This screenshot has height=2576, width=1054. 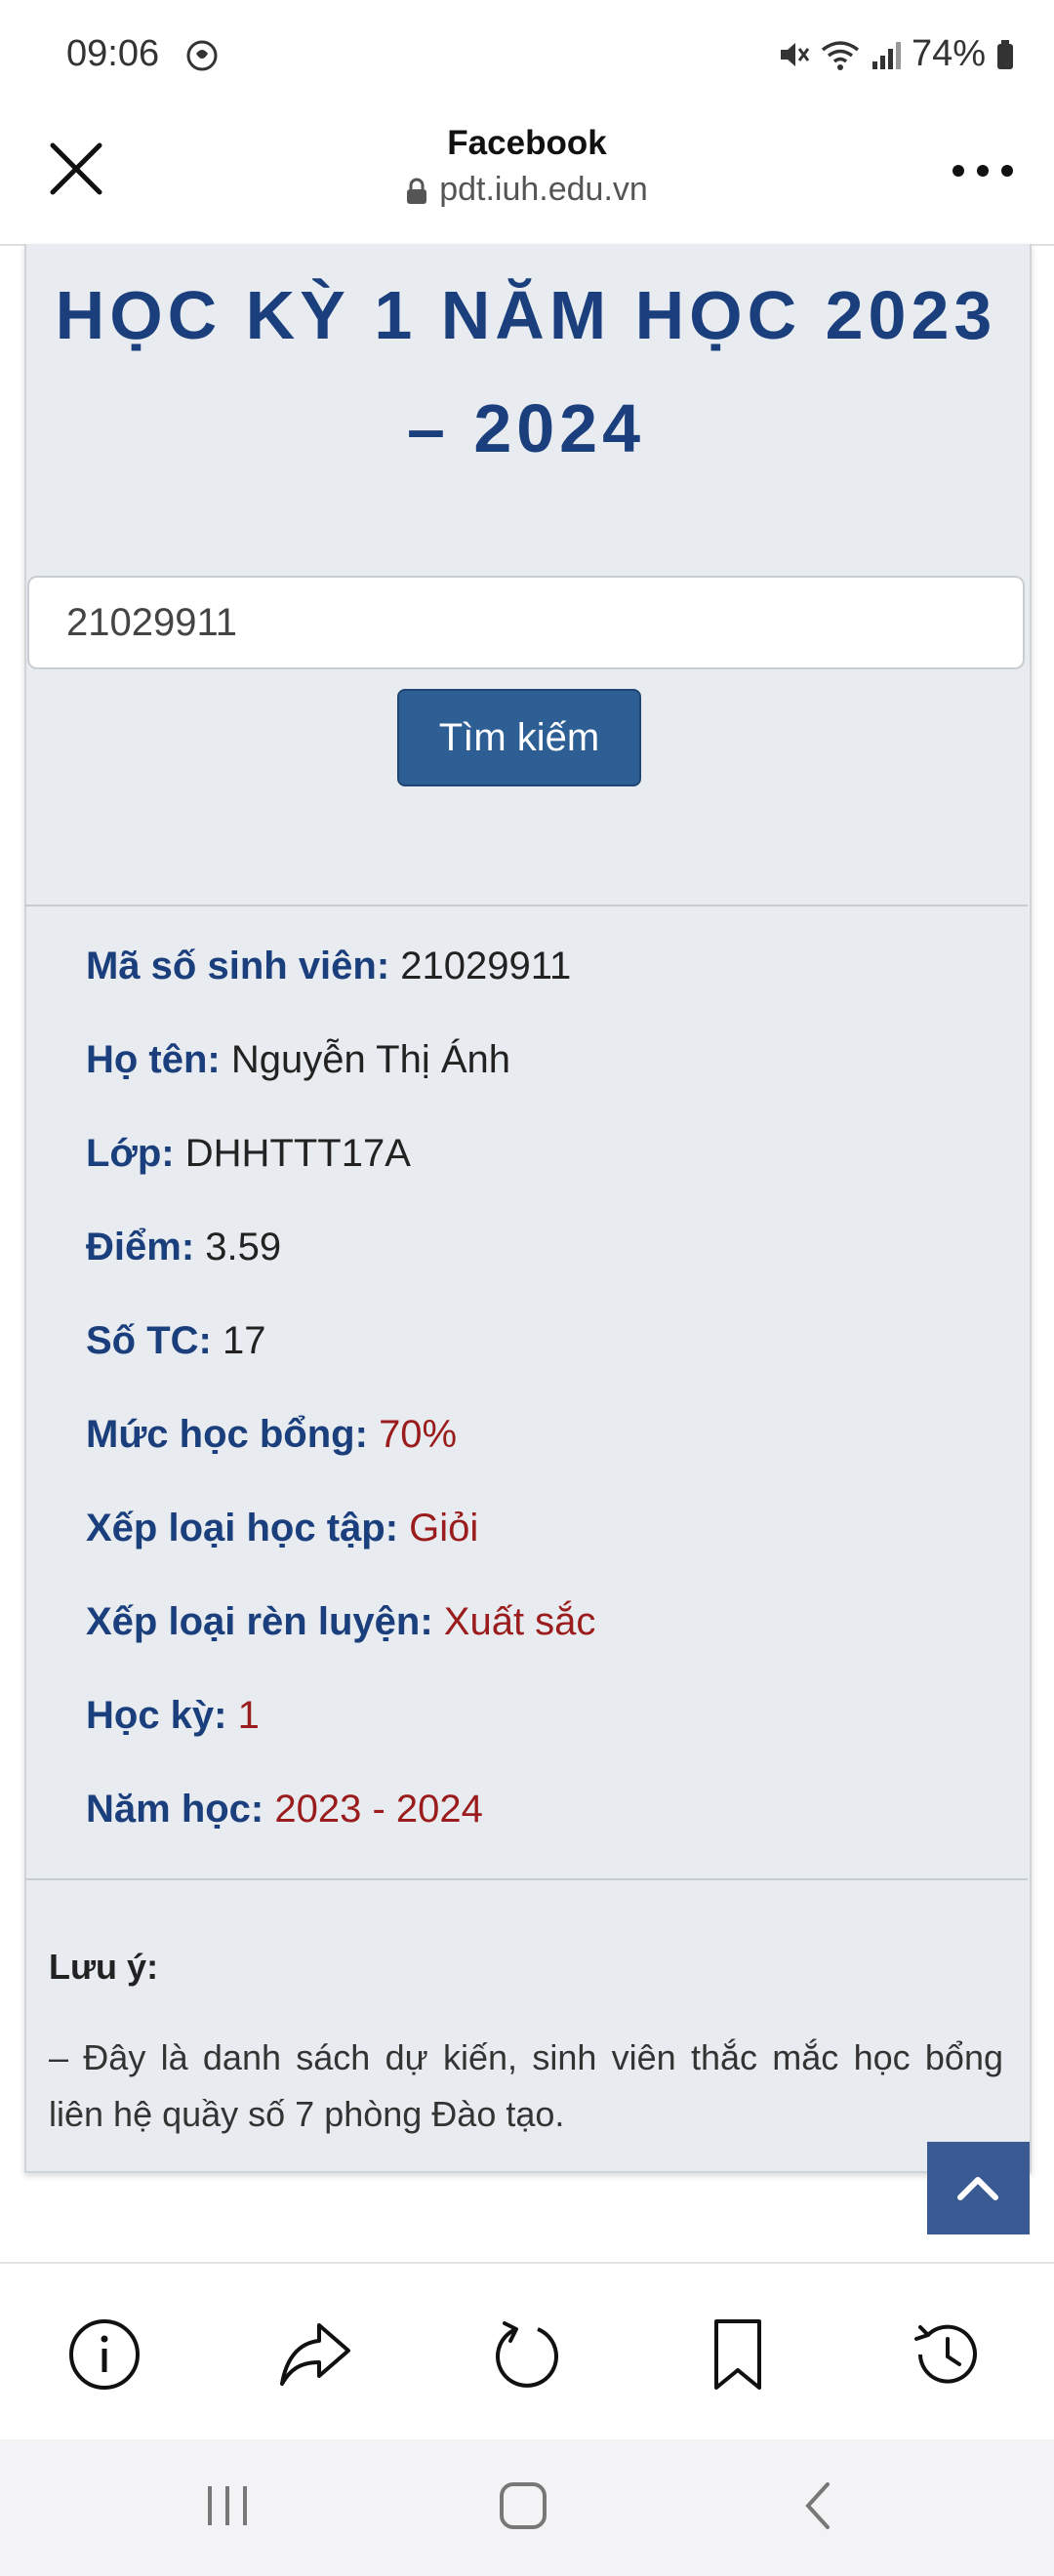 What do you see at coordinates (104, 2354) in the screenshot?
I see `info-icon` at bounding box center [104, 2354].